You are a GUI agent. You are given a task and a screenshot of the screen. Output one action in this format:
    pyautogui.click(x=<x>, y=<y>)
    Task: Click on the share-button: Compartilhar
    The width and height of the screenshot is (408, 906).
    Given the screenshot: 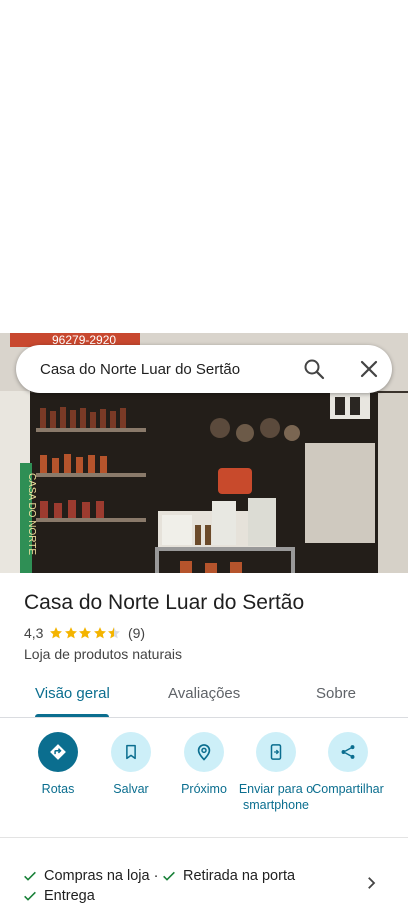 What is the action you would take?
    pyautogui.click(x=348, y=764)
    